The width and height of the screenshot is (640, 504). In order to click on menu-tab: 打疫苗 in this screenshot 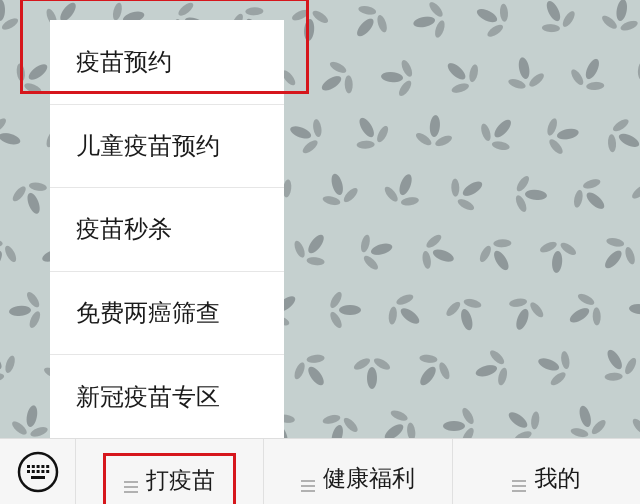, I will do `click(169, 478)`.